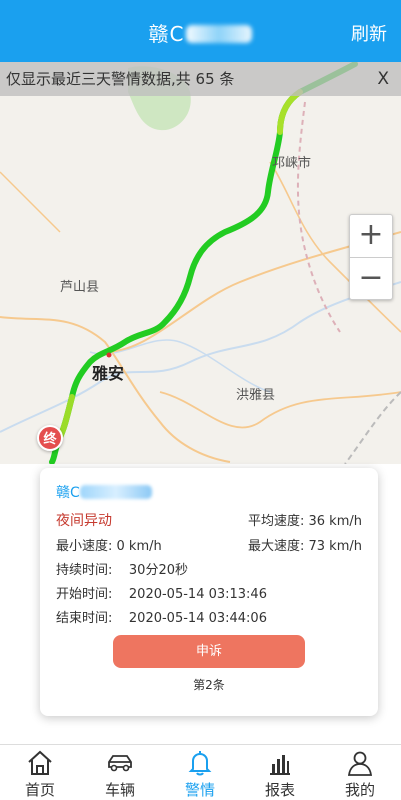 The image size is (401, 800). Describe the element at coordinates (119, 790) in the screenshot. I see `tab-vehicle-label: 车辆` at that location.